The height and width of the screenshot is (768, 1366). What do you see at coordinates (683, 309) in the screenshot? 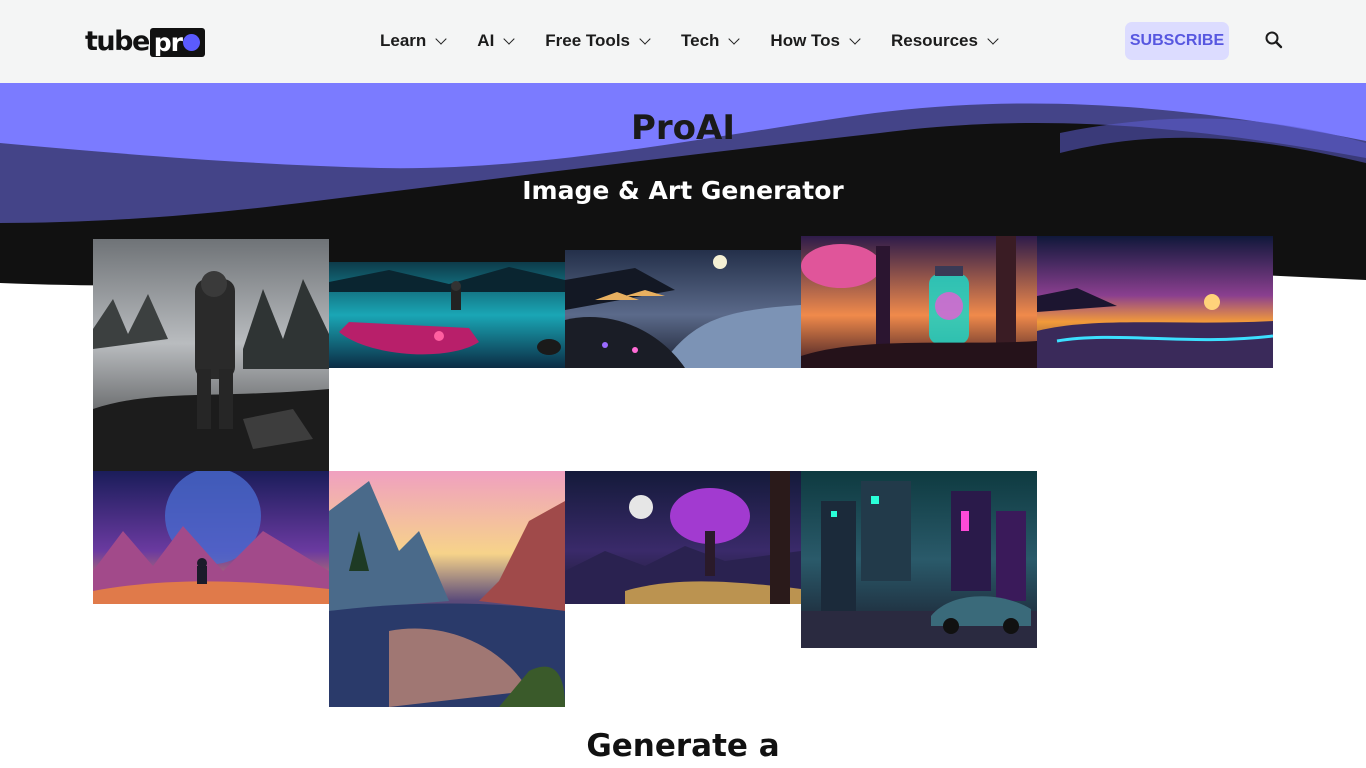
I see `night-beach-umbrellas-image` at bounding box center [683, 309].